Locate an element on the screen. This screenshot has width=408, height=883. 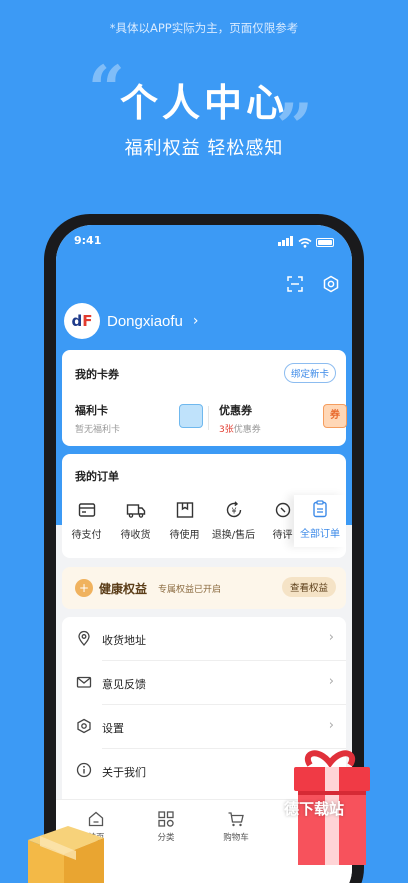
order-pending-delivery: 待收货 is located at coordinates (135, 520).